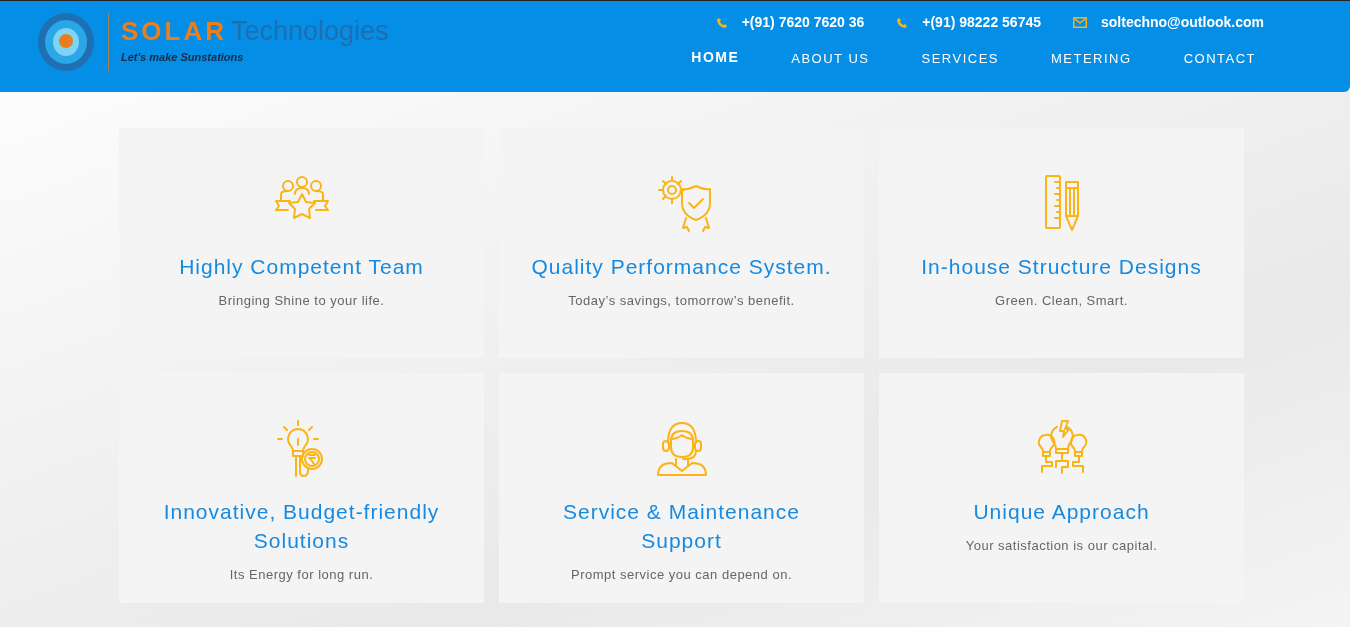  Describe the element at coordinates (1061, 546) in the screenshot. I see `feature-description: Your satisfaction is our capital.` at that location.